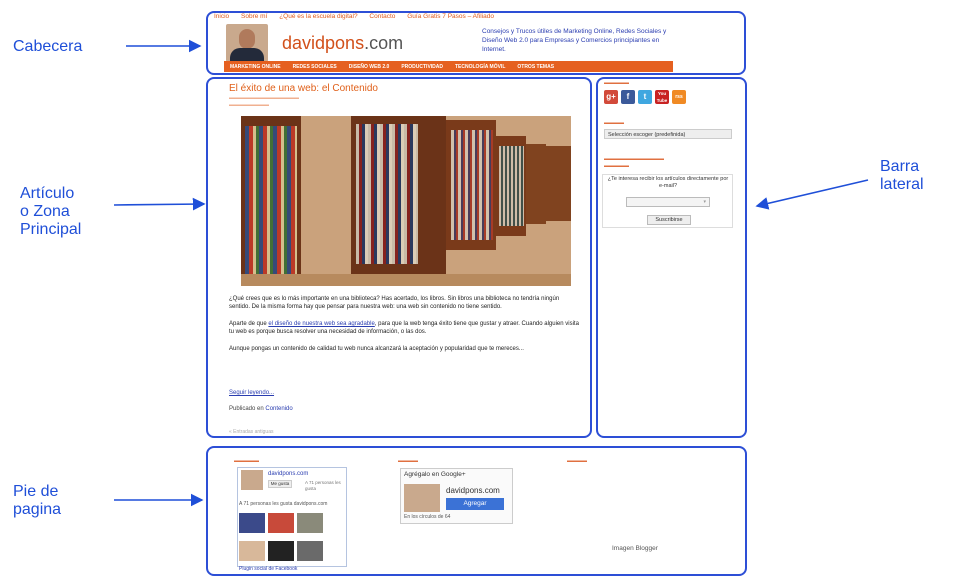  What do you see at coordinates (628, 97) in the screenshot?
I see `facebook-icon: f` at bounding box center [628, 97].